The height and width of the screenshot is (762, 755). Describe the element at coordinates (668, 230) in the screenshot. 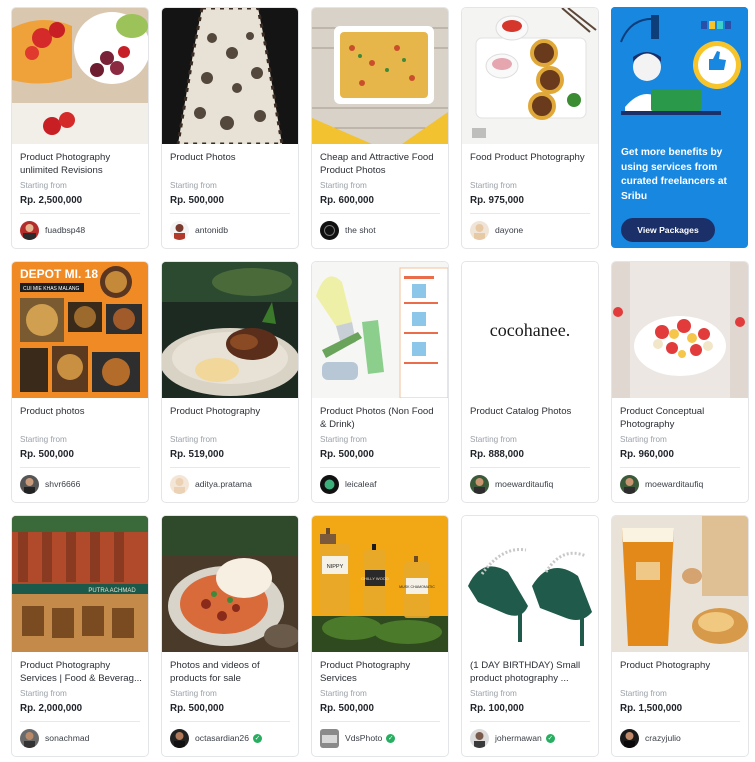

I see `view-packages-button: View Packages` at that location.